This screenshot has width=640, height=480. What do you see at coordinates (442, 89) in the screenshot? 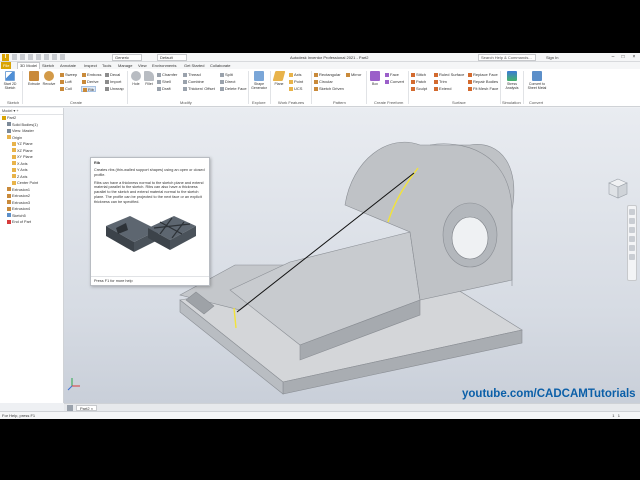
I see `extend-button: Extend` at bounding box center [442, 89].